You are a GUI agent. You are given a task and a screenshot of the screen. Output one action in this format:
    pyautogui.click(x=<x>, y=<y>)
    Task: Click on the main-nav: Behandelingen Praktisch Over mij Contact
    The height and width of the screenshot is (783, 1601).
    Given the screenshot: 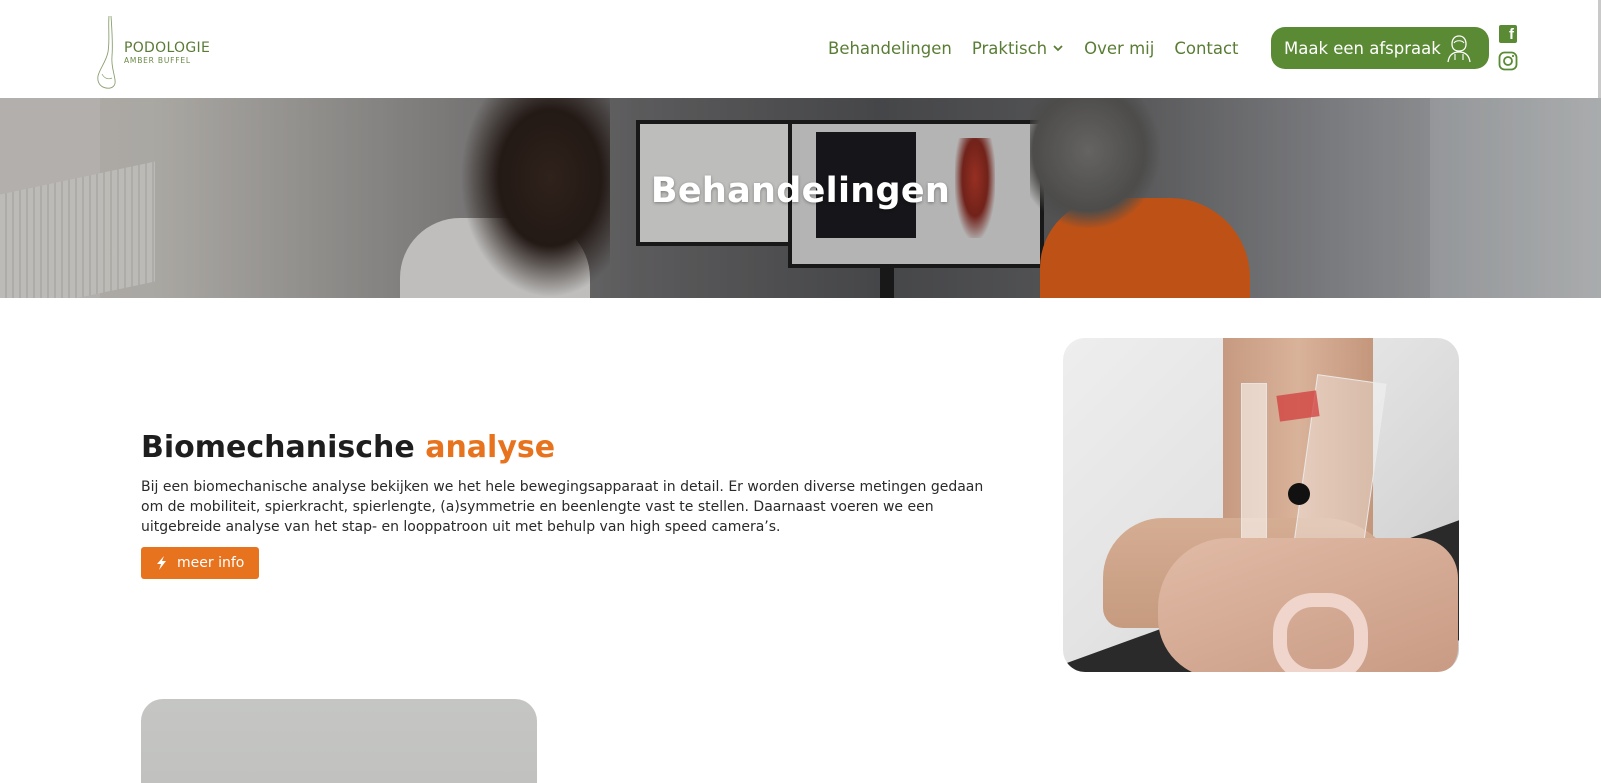 What is the action you would take?
    pyautogui.click(x=1043, y=48)
    